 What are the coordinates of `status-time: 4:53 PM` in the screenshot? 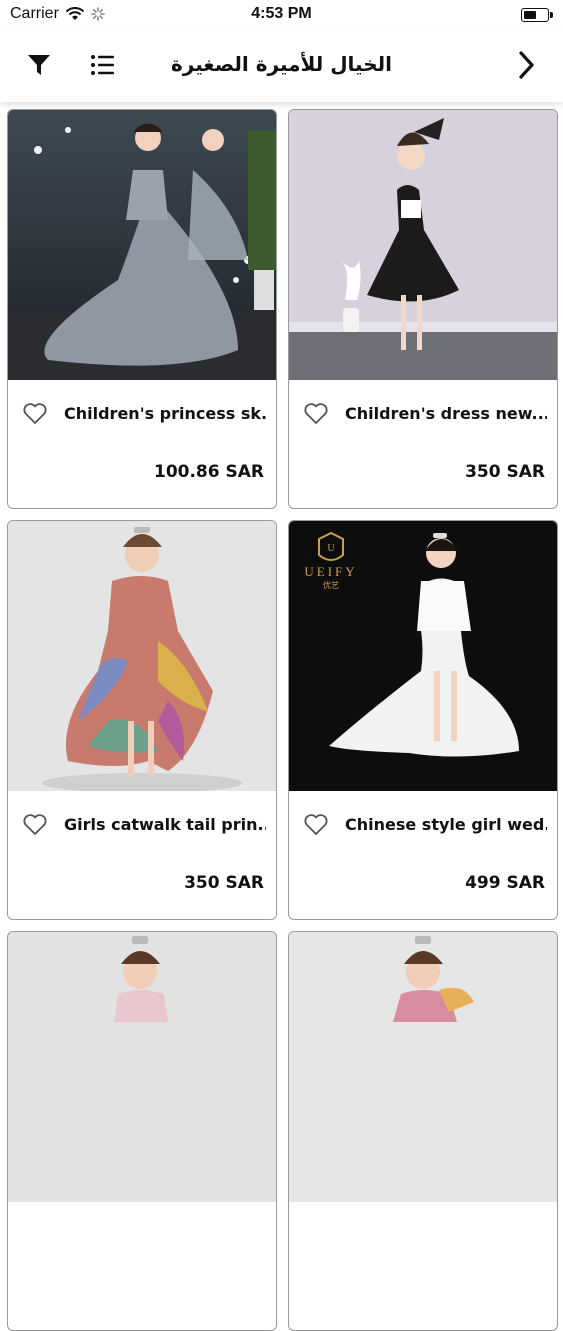 It's located at (281, 13).